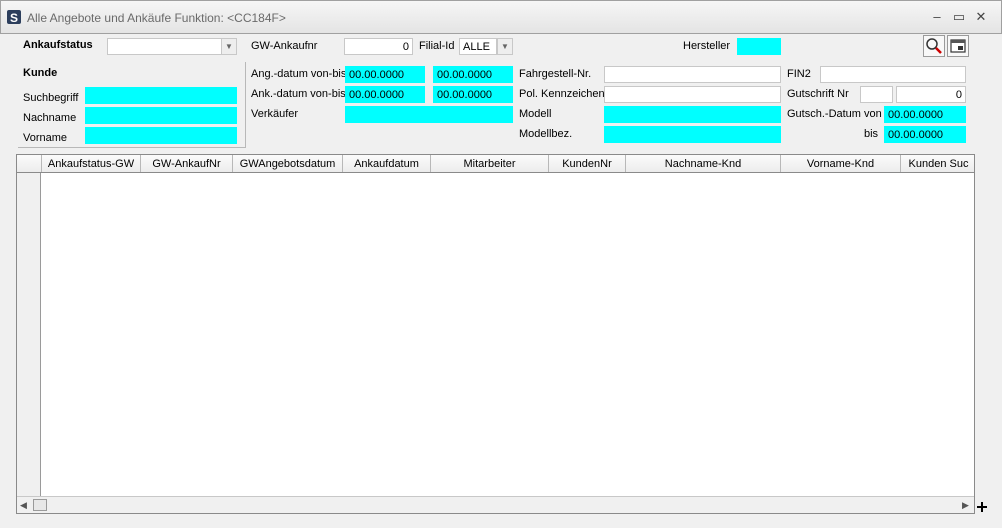 This screenshot has height=528, width=1002. What do you see at coordinates (23, 505) in the screenshot?
I see `scroll-left-icon: ◀` at bounding box center [23, 505].